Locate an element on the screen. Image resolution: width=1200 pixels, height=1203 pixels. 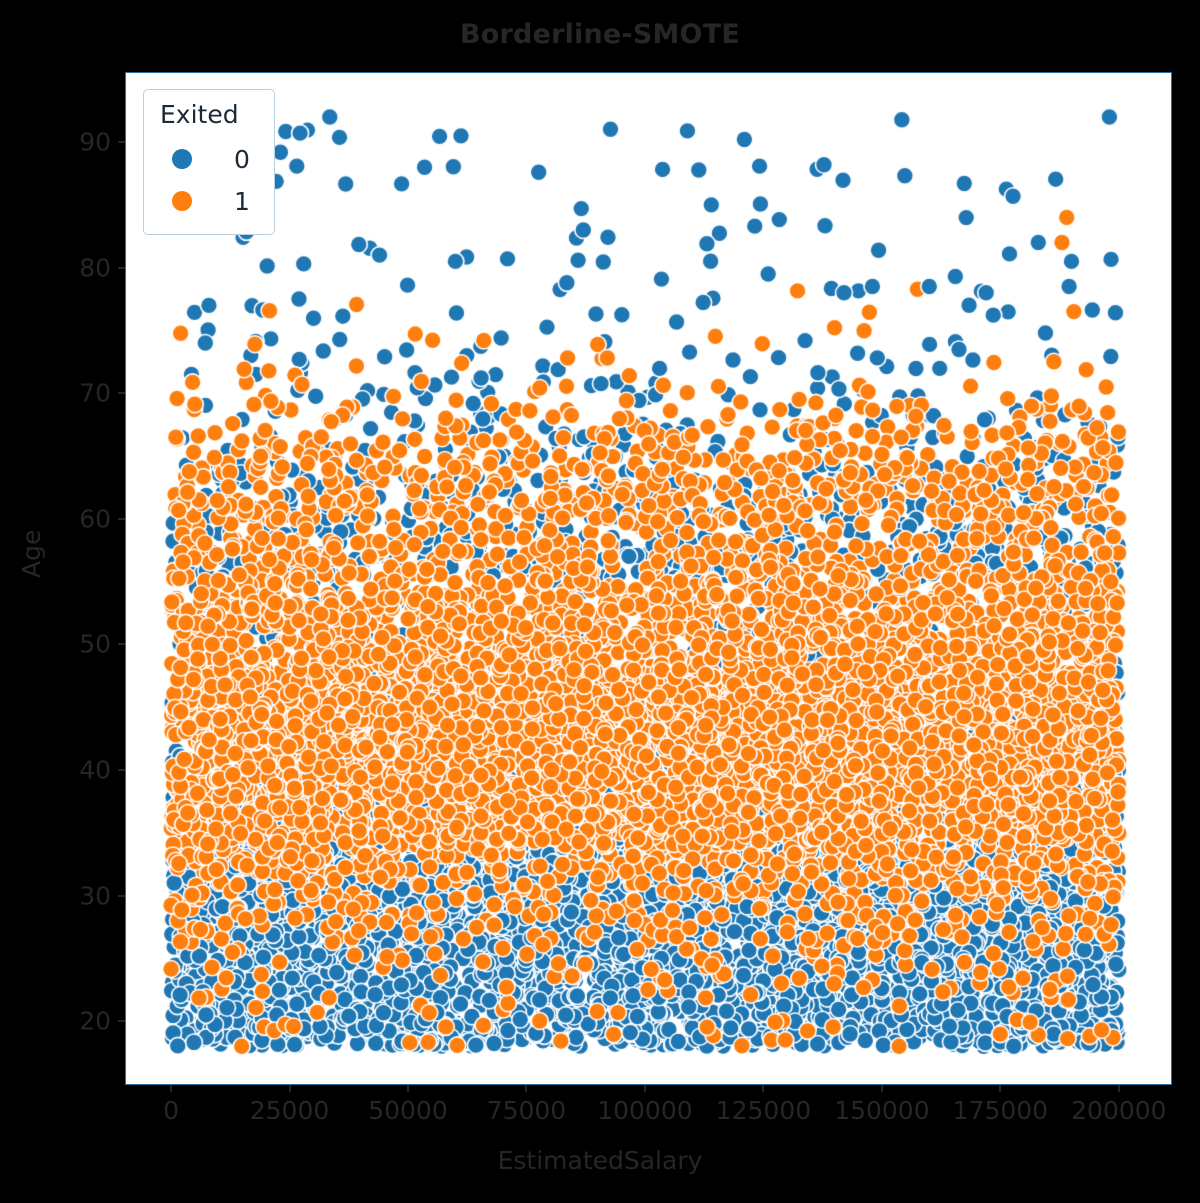
legend-item-1: 1 is located at coordinates (208, 201).